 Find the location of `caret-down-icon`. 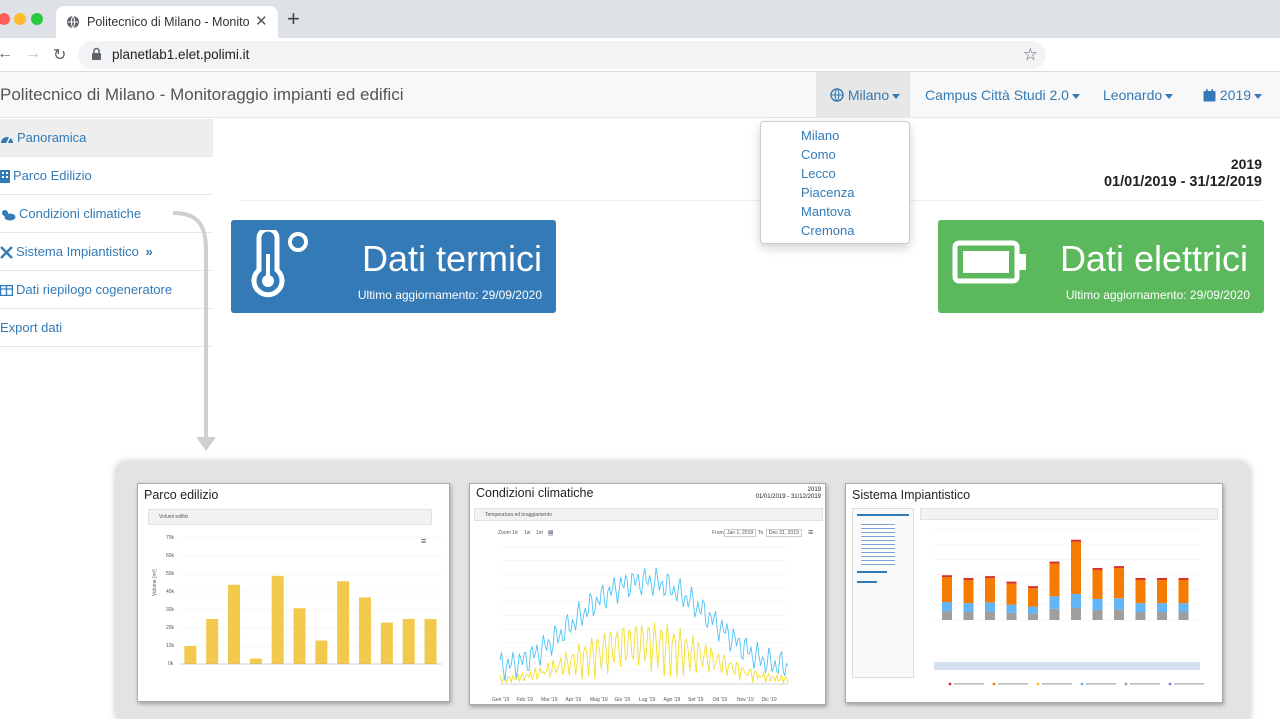

caret-down-icon is located at coordinates (1075, 96).